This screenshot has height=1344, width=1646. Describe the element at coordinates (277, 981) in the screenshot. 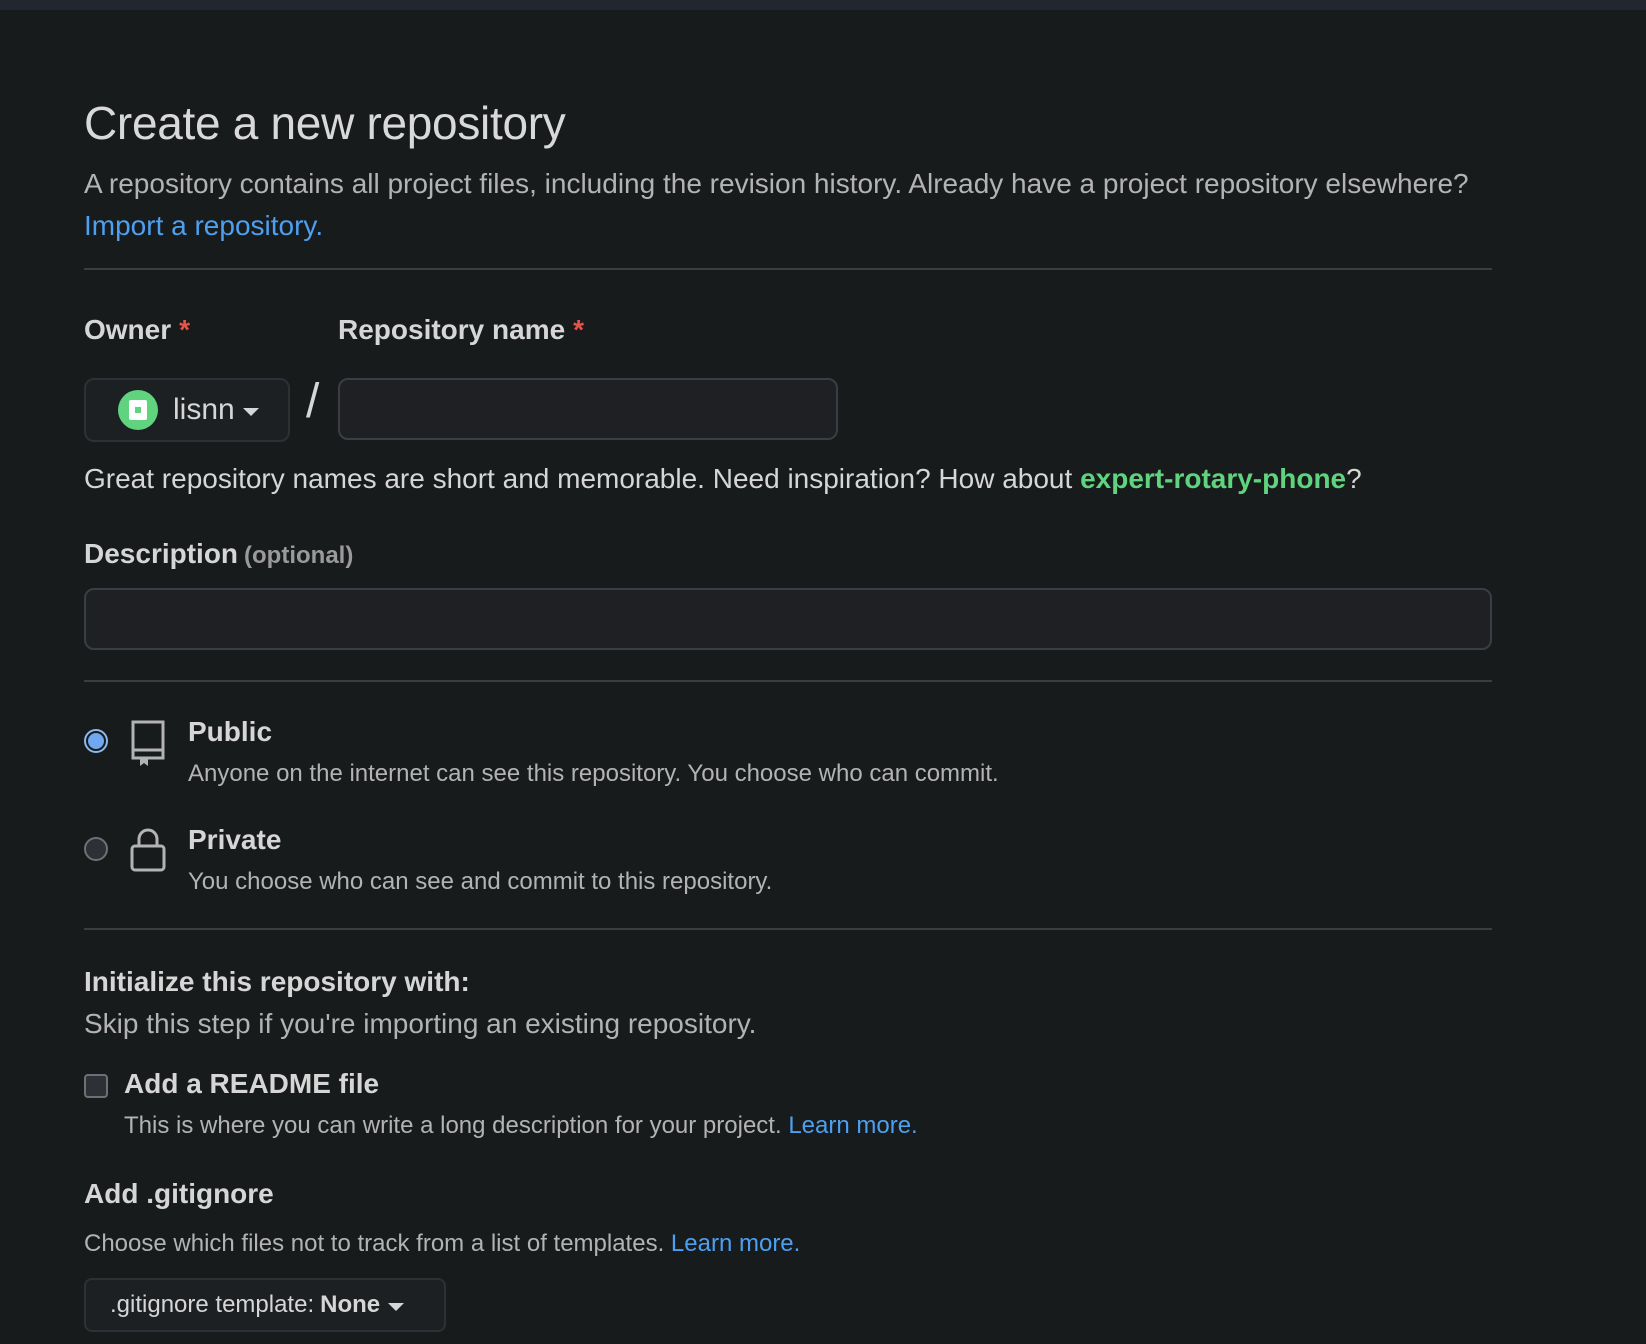

I see `initialize-title: Initialize this repository with:` at that location.